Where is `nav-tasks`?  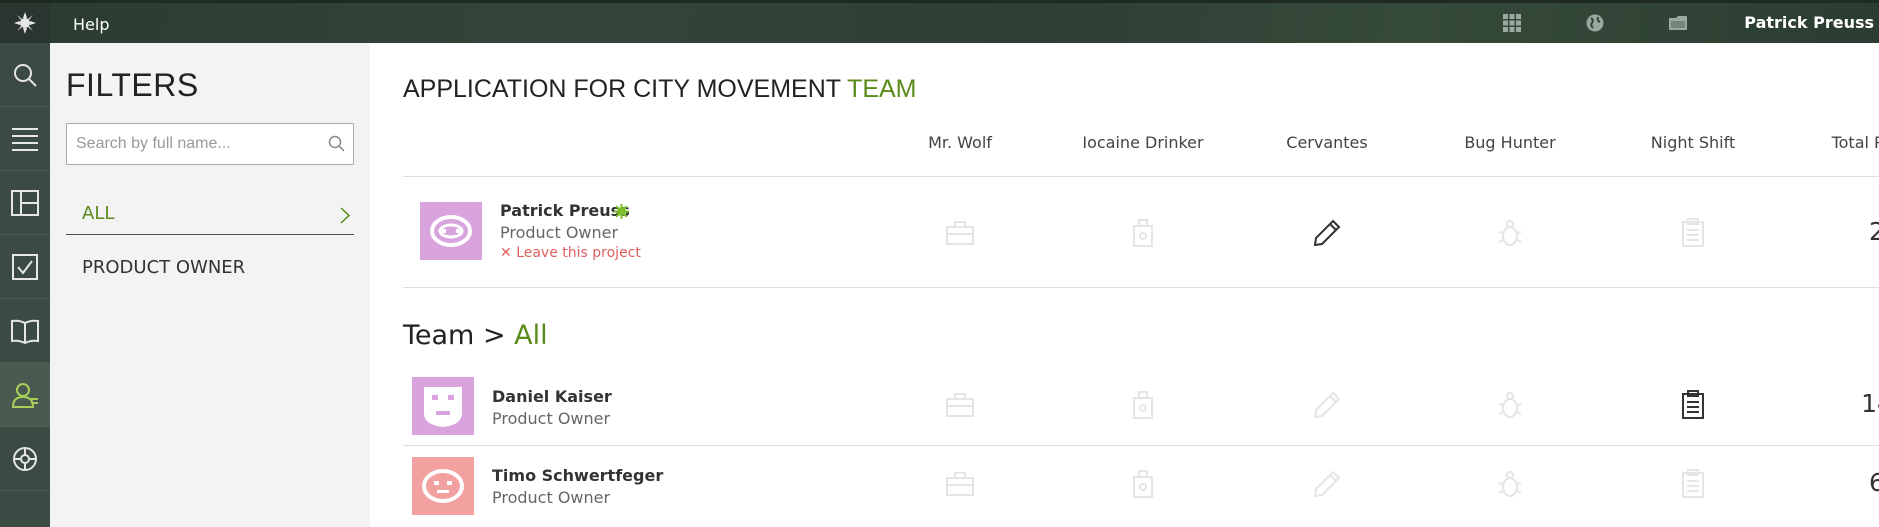 nav-tasks is located at coordinates (25, 267).